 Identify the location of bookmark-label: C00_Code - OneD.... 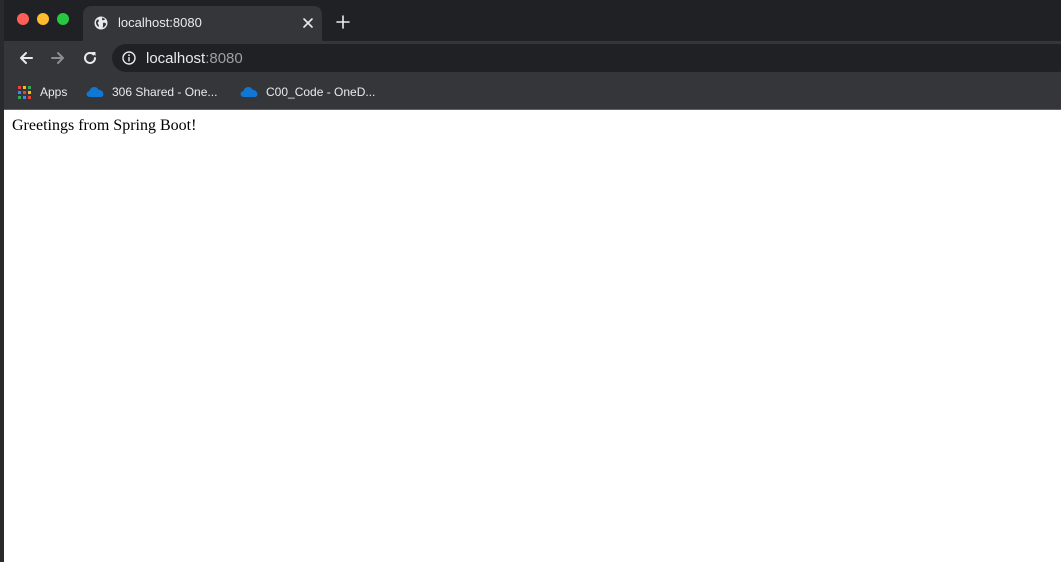
(321, 92).